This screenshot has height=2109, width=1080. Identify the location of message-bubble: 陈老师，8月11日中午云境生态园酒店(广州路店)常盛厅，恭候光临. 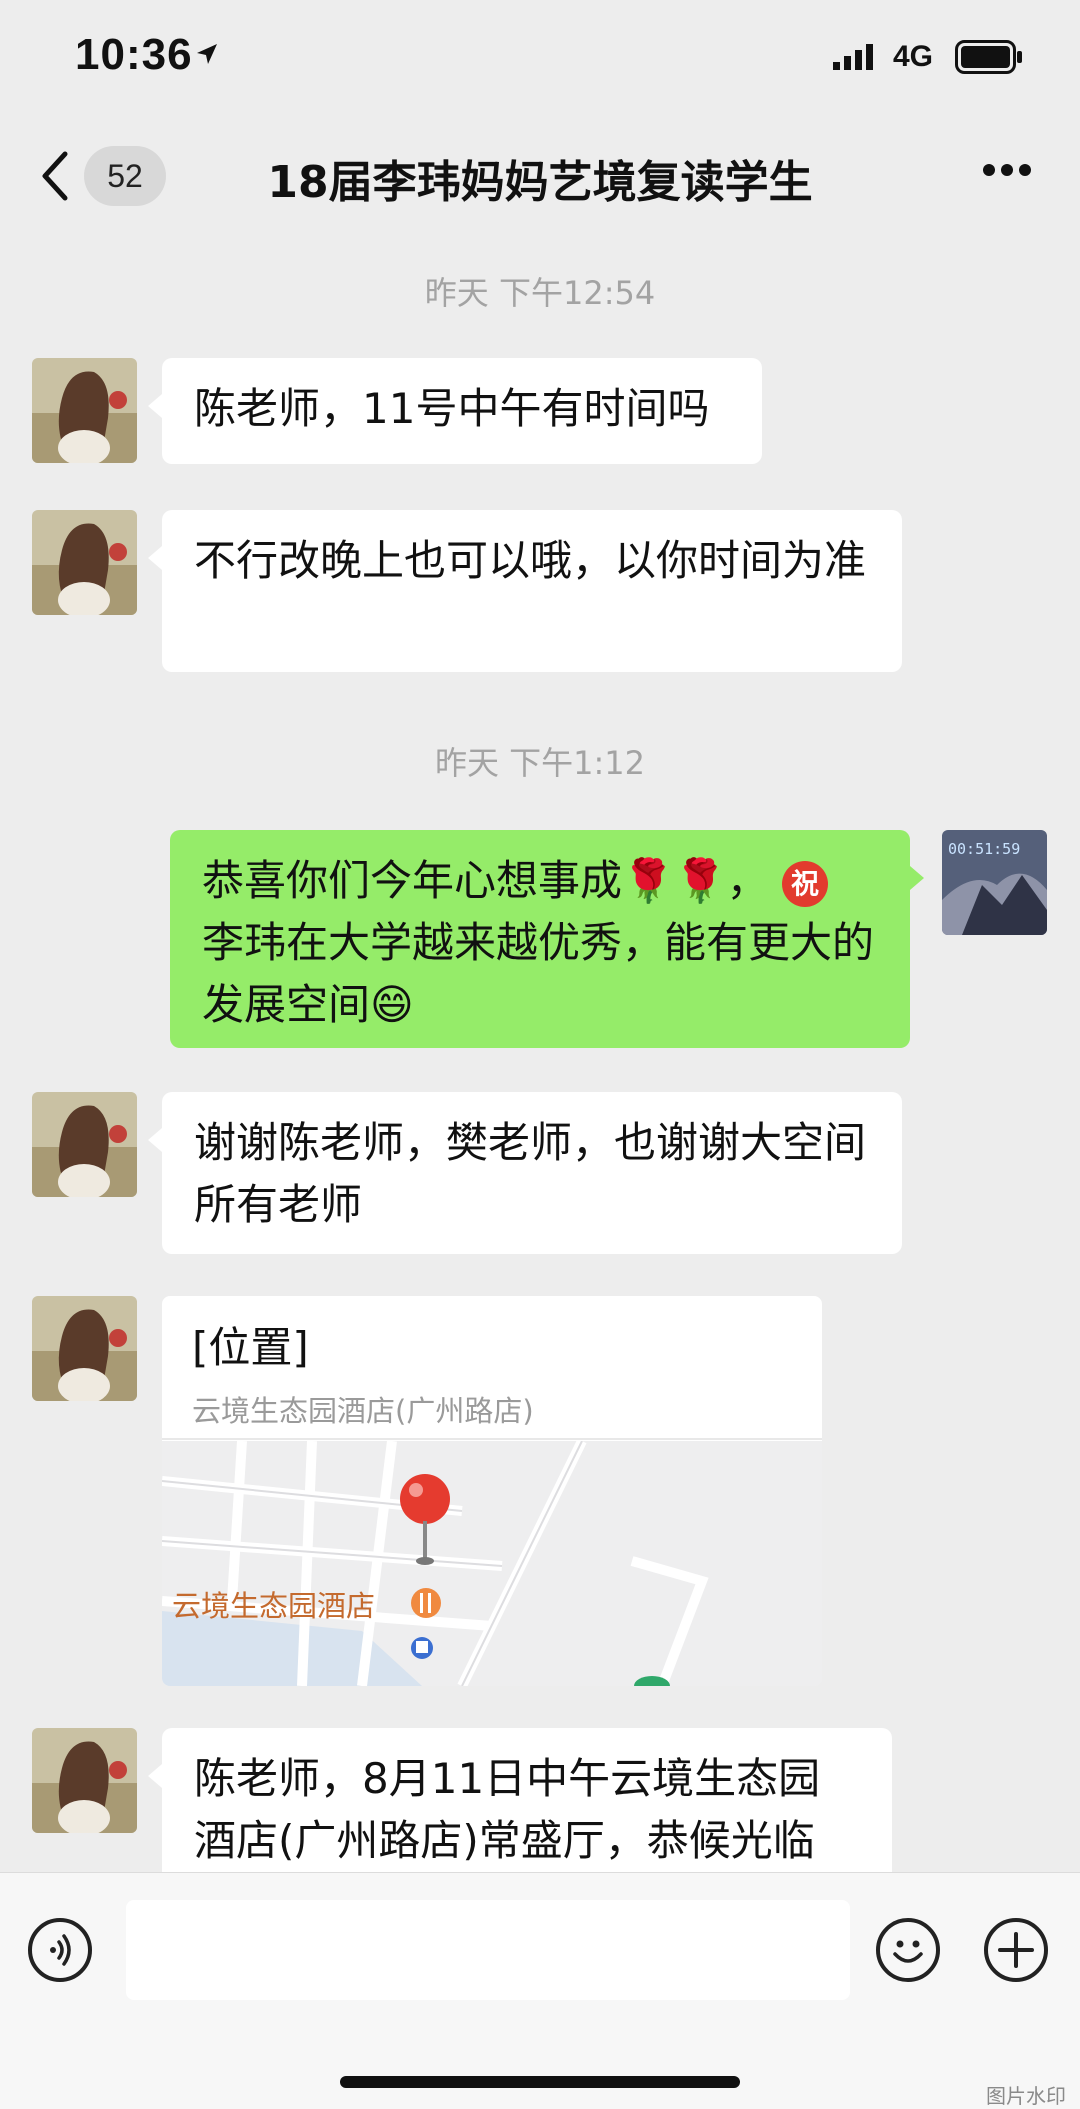
(520, 1809).